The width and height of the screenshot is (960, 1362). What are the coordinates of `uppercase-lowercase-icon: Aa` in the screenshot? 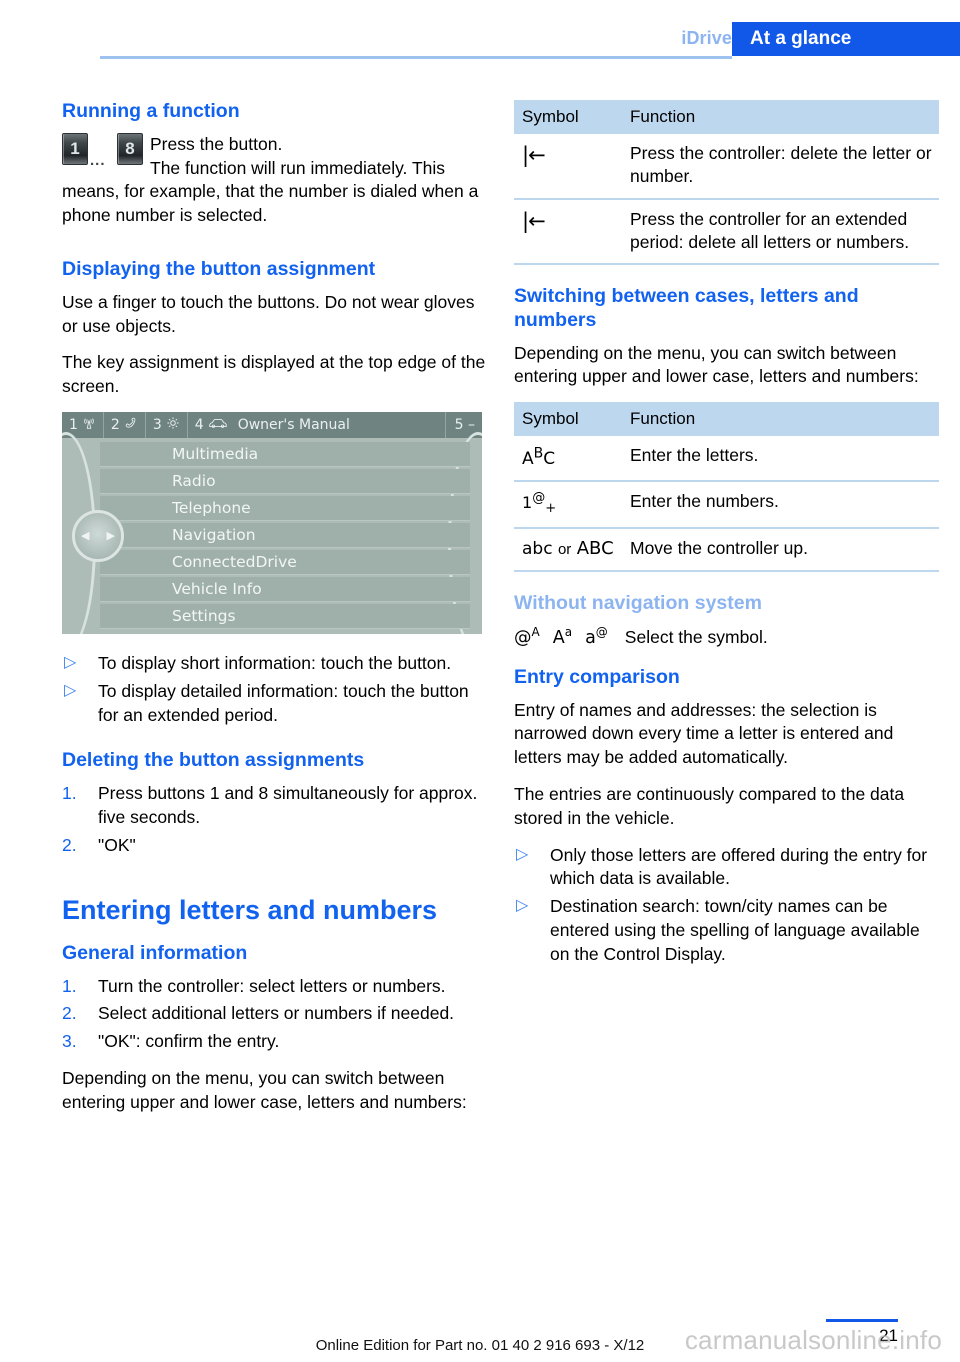 It's located at (562, 636).